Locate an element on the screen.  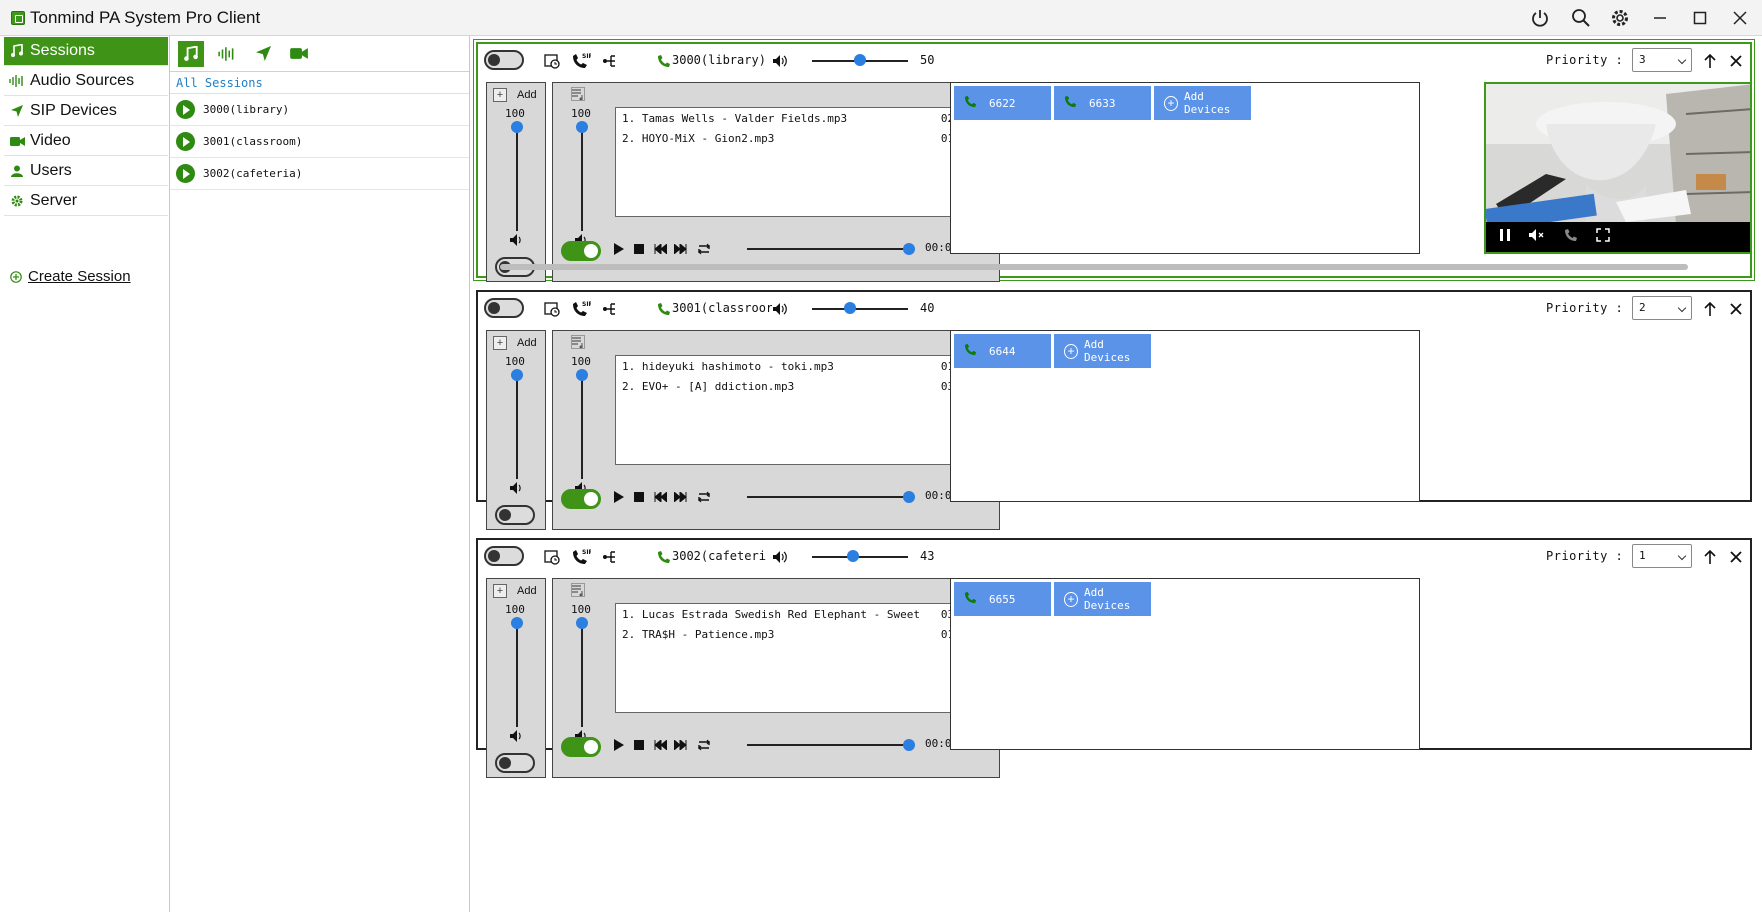
seek-knob is located at coordinates (909, 497).